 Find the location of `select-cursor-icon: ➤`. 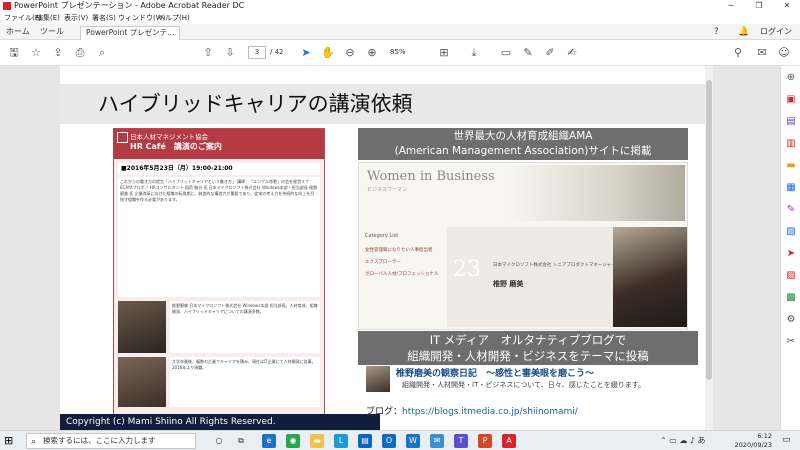

select-cursor-icon: ➤ is located at coordinates (306, 53).